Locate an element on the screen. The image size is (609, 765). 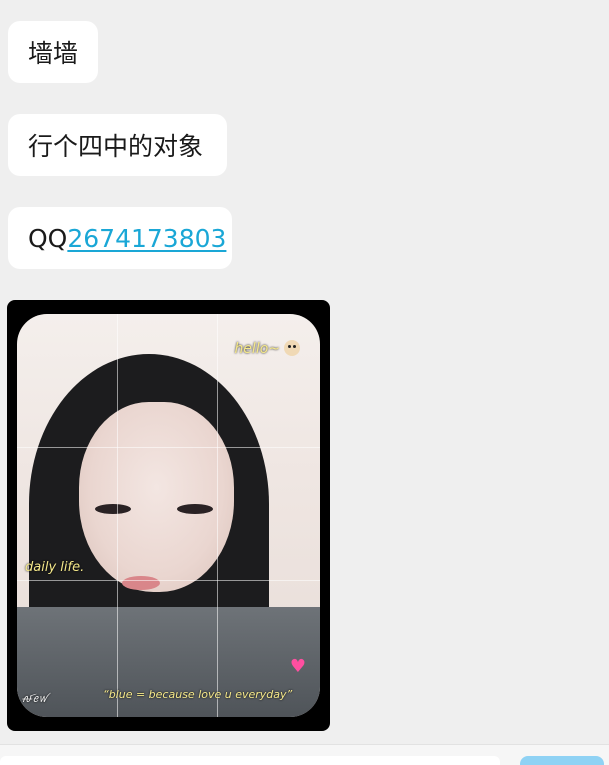
heart-emoji-icon: ♥ is located at coordinates (297, 666).